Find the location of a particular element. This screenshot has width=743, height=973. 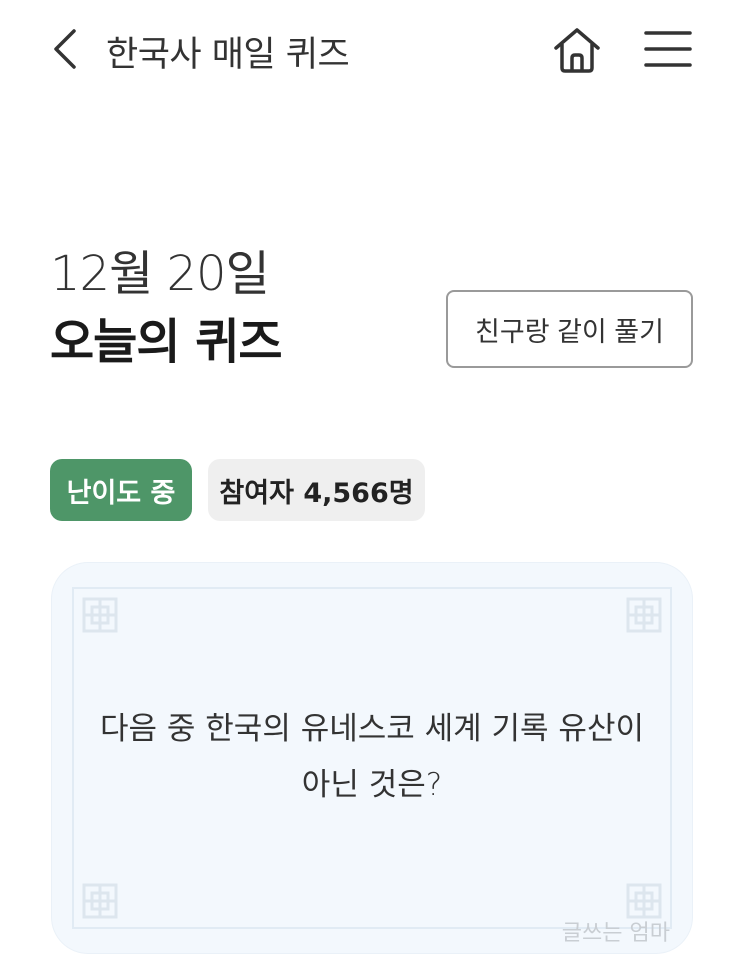

watermark: 글쓰는 엄마 is located at coordinates (615, 933).